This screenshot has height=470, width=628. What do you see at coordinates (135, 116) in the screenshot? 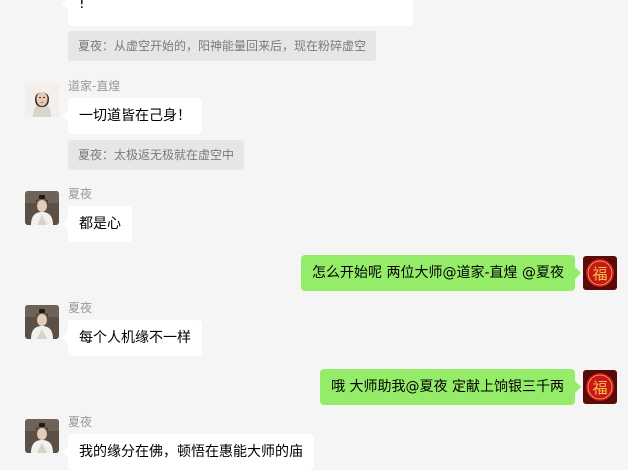
I see `message-text: 一切道皆在己身！` at bounding box center [135, 116].